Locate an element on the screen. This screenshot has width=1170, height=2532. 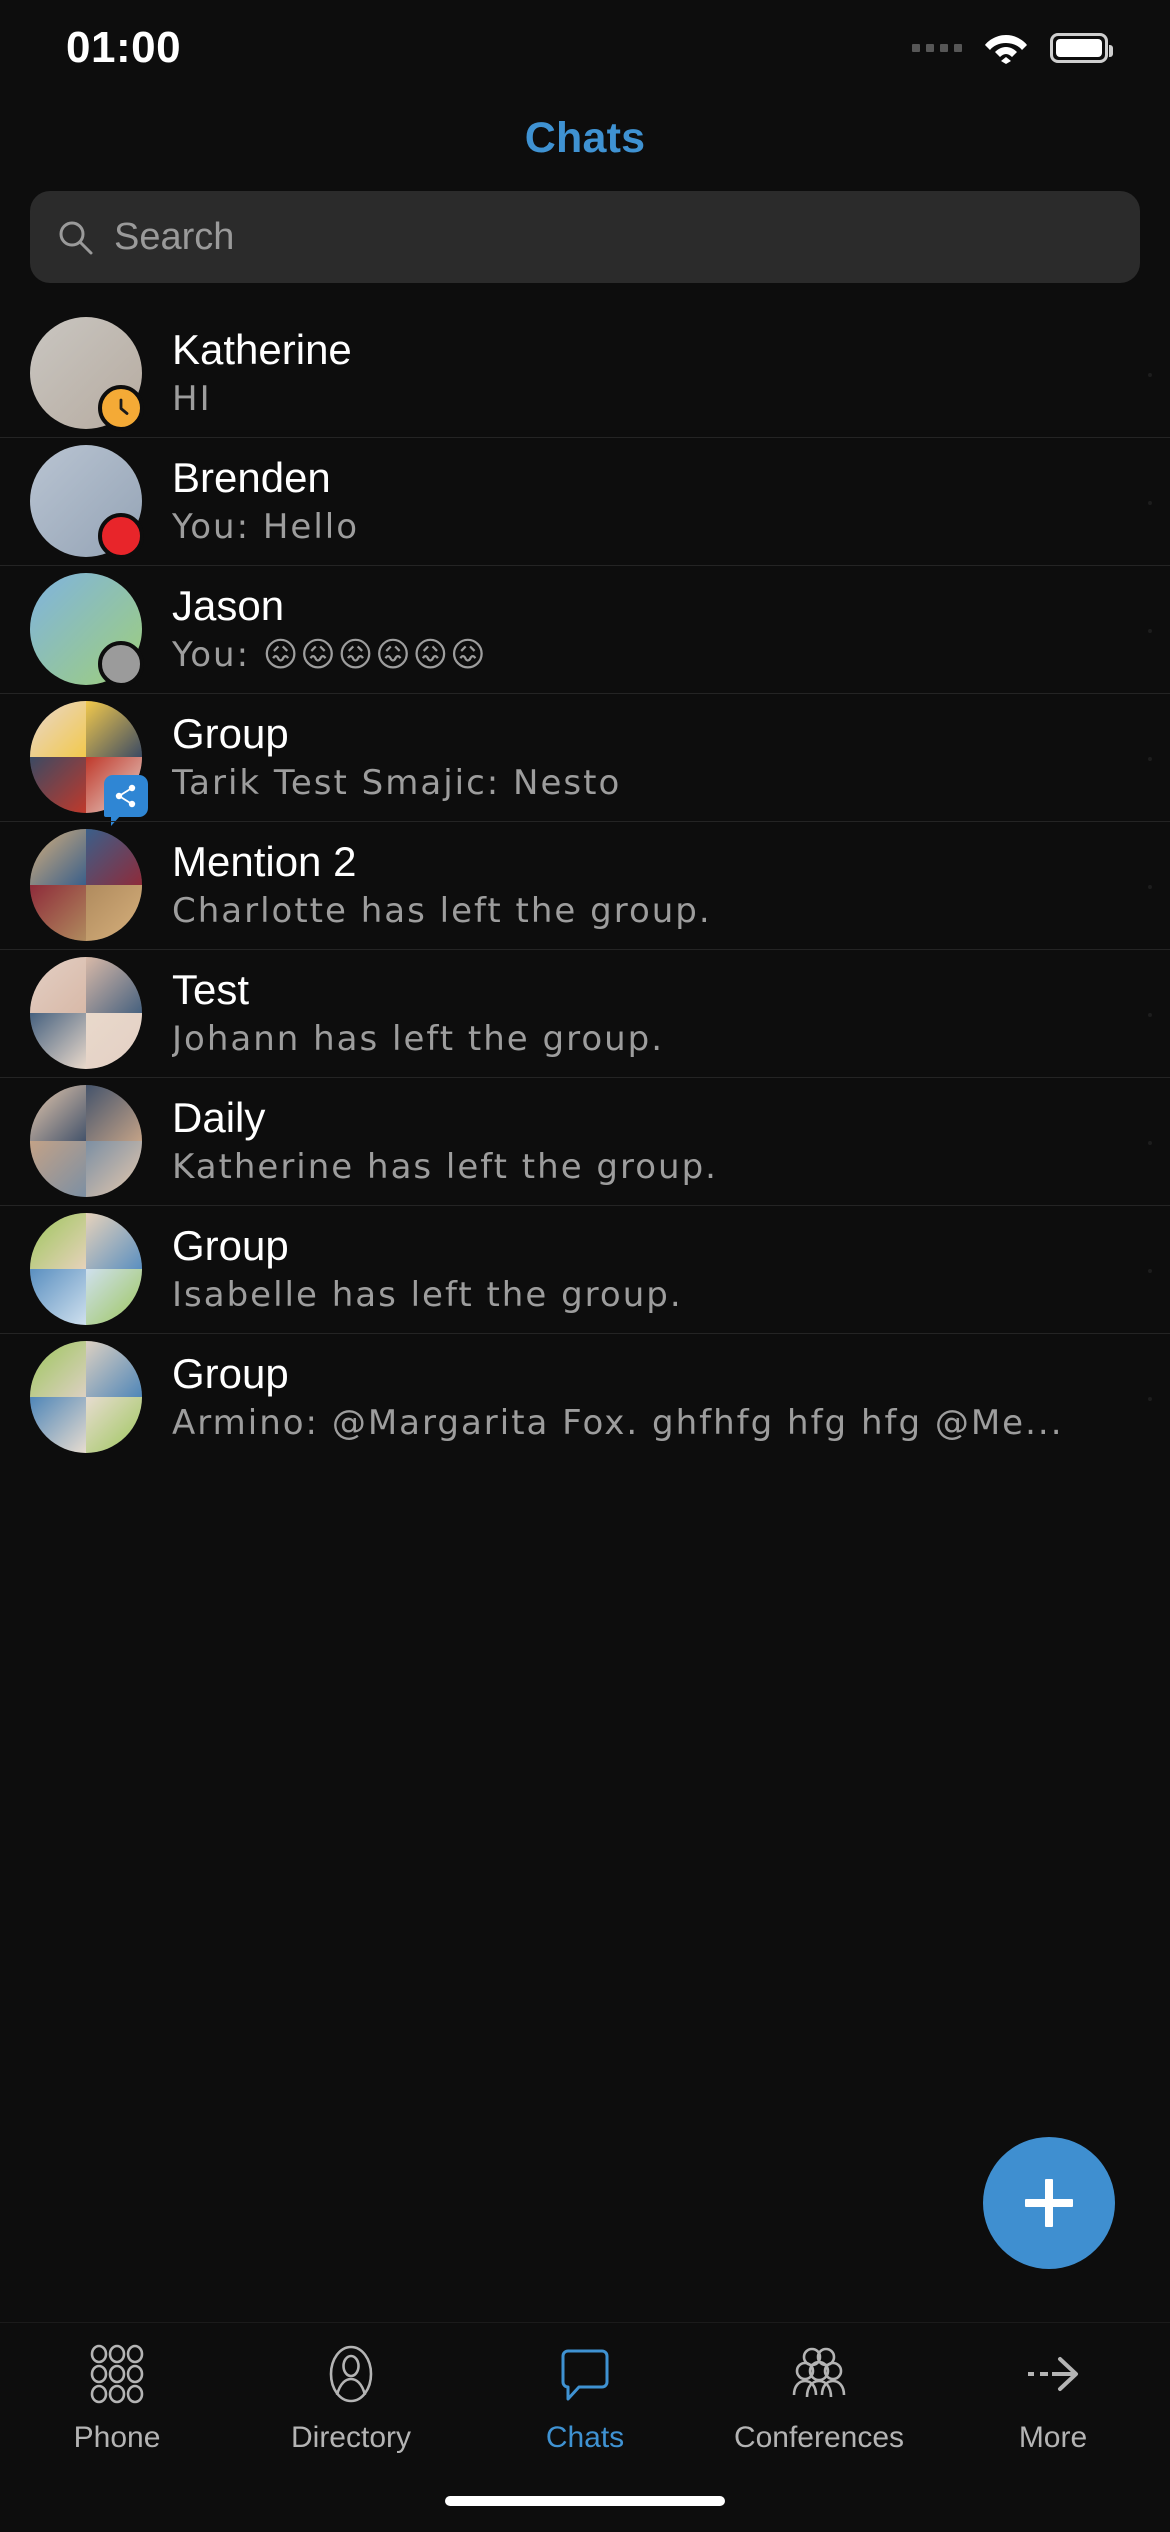
chat-item-meta: Brenden You: Hello is located at coordinates (656, 501).